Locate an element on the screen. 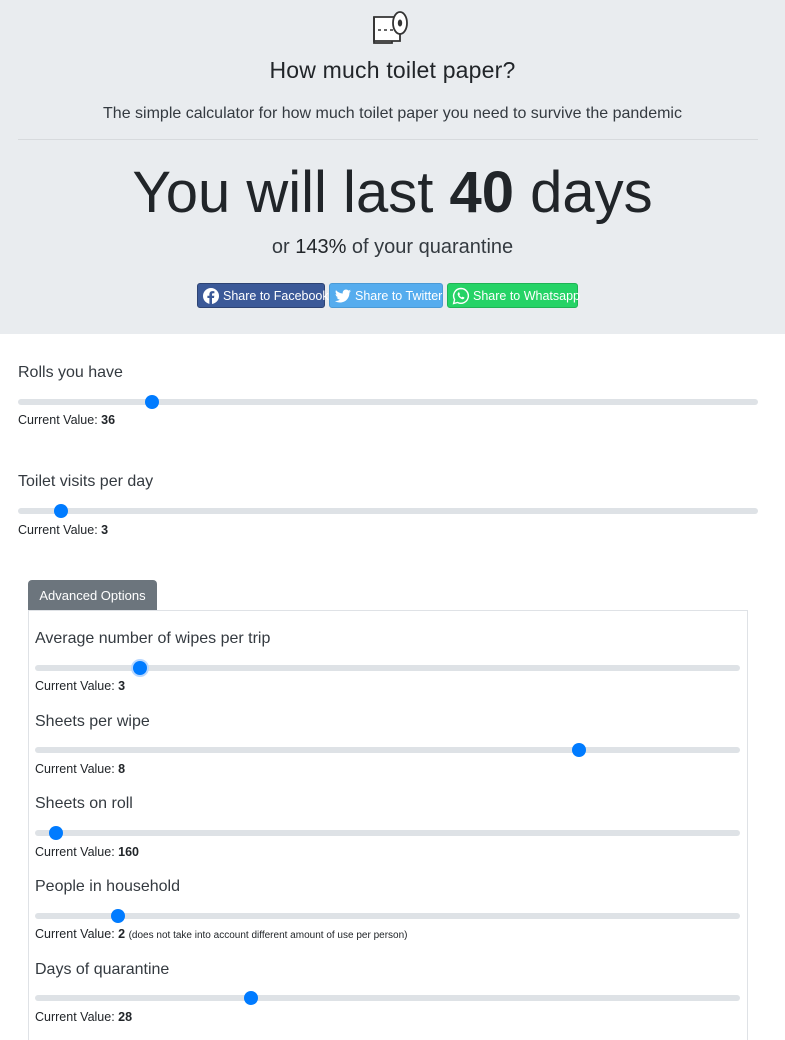 The width and height of the screenshot is (785, 1040). sheets-per-wipe-label: Sheets per wipe is located at coordinates (92, 721).